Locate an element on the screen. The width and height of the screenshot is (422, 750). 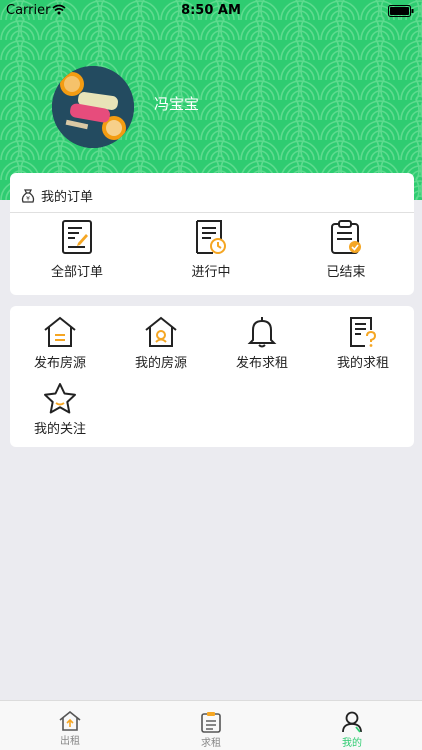
tab-mine: 我的 is located at coordinates (352, 725).